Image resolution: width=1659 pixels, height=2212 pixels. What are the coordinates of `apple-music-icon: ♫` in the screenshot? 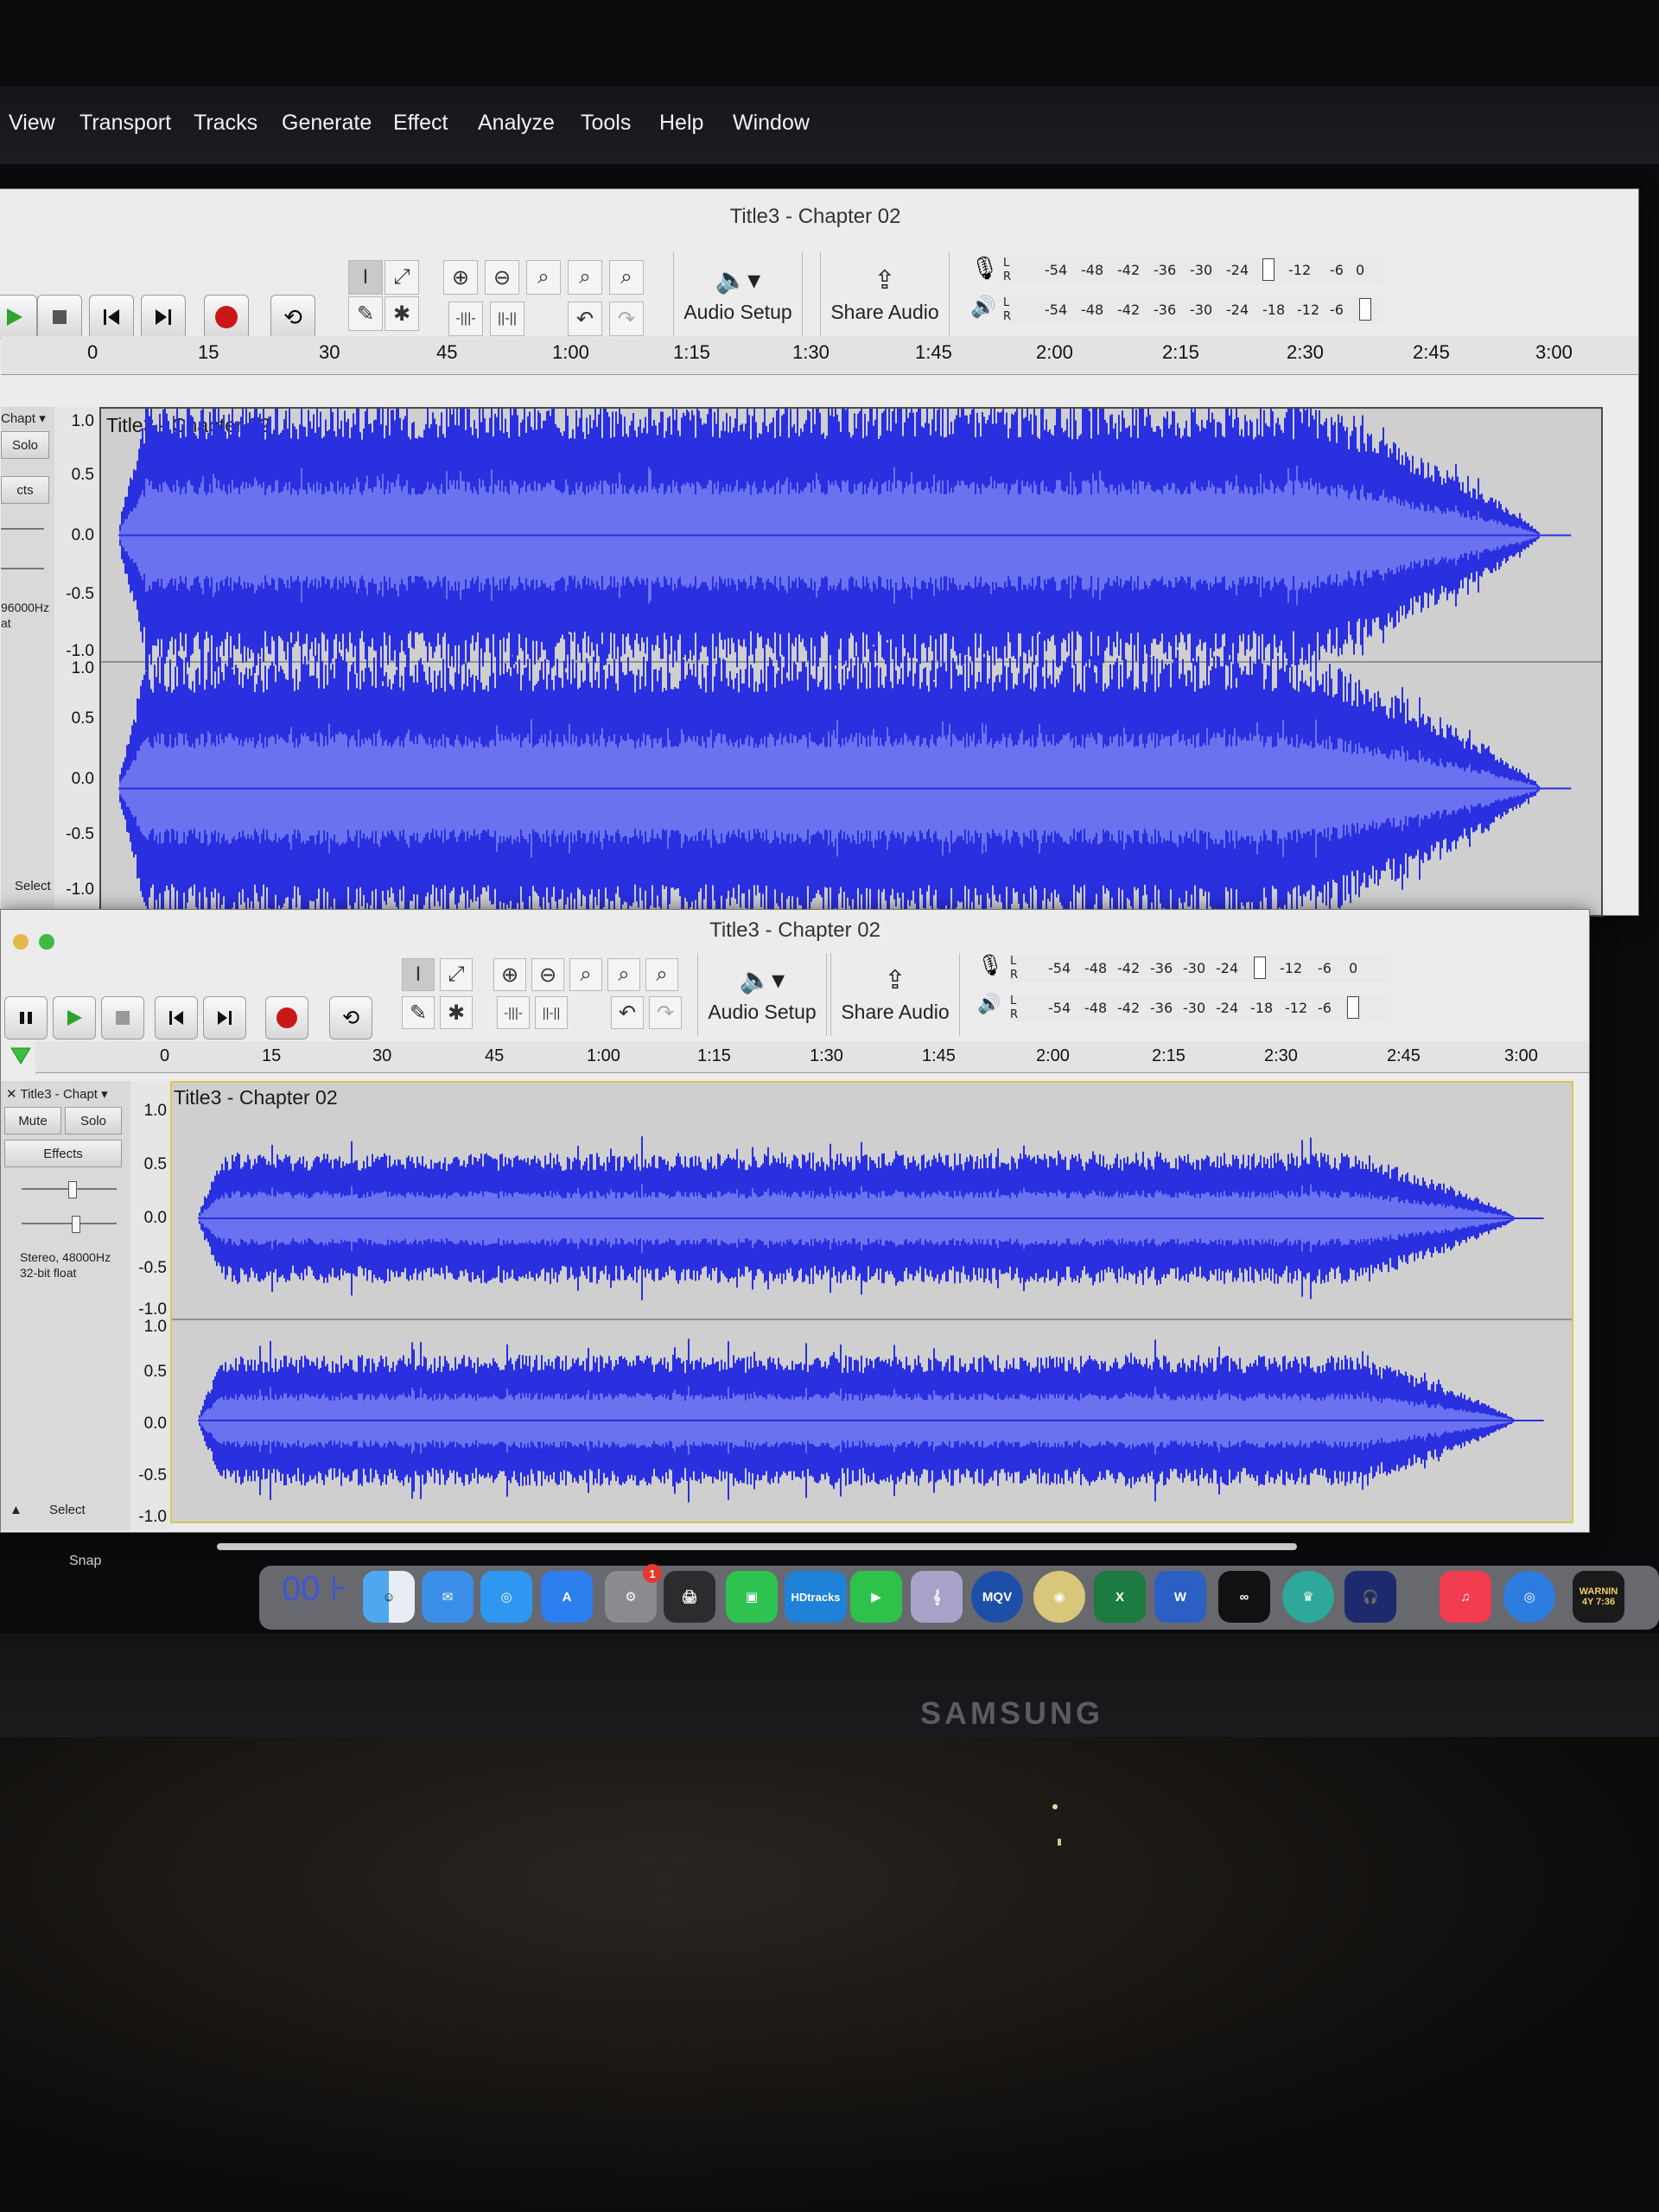 It's located at (1465, 1597).